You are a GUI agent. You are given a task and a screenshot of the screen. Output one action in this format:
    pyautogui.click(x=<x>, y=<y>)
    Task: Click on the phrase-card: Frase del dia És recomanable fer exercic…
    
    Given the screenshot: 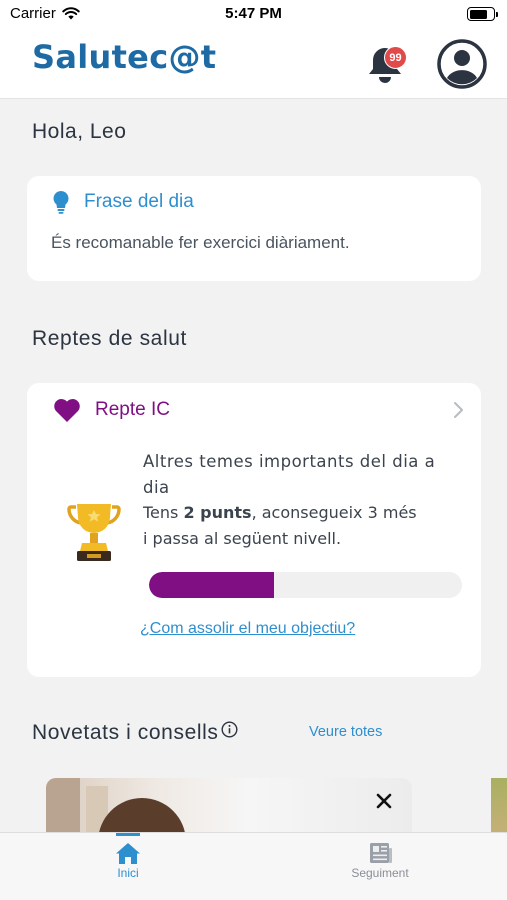 What is the action you would take?
    pyautogui.click(x=254, y=228)
    